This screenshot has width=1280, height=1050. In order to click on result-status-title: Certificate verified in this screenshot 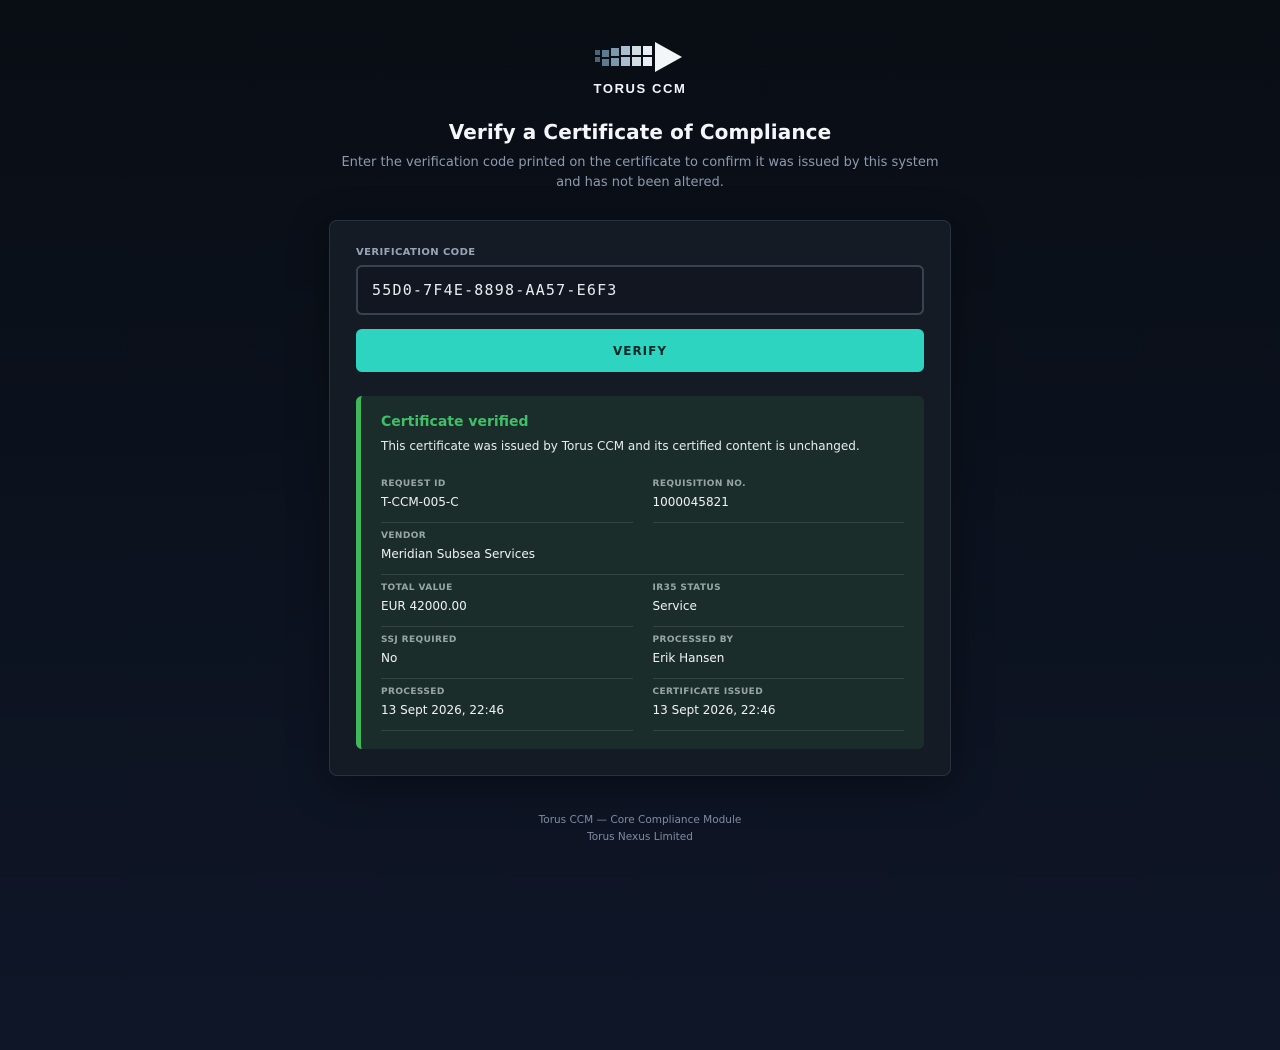, I will do `click(455, 422)`.